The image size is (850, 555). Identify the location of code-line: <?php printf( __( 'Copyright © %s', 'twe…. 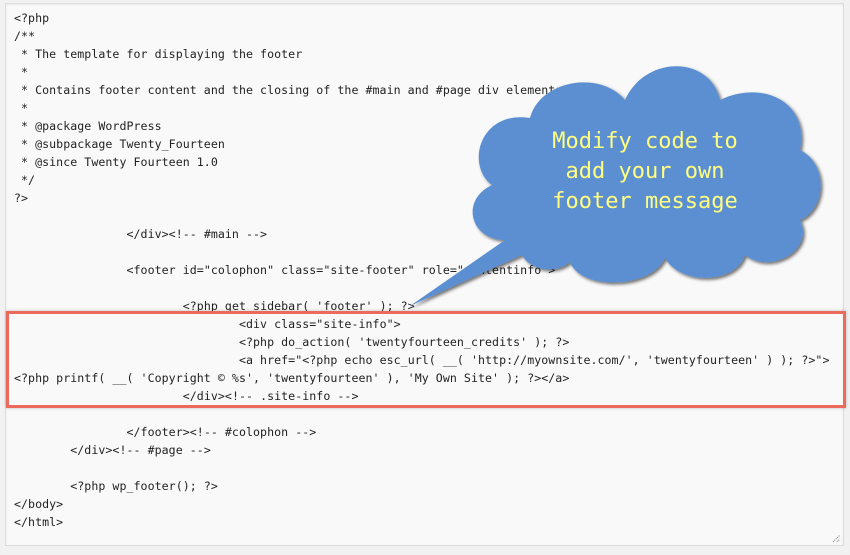
(292, 378).